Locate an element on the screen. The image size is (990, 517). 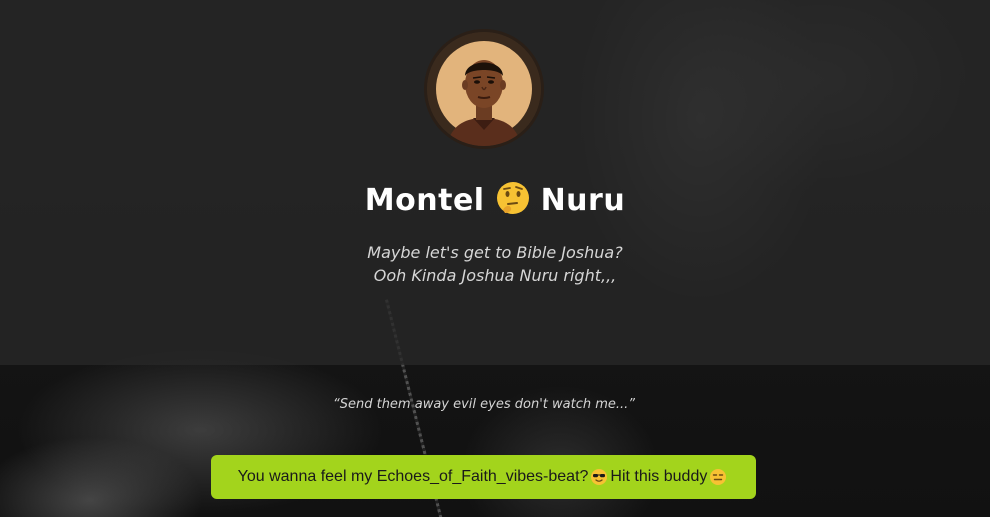
avatar is located at coordinates (484, 89).